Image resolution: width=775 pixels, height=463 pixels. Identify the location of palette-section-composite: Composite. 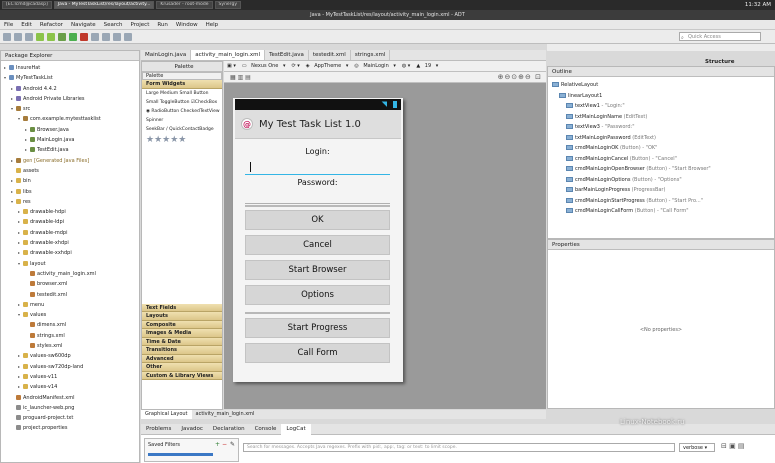
(182, 324).